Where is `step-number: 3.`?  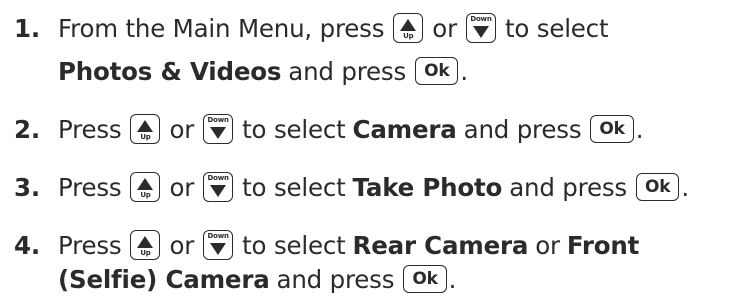
step-number: 3. is located at coordinates (27, 187).